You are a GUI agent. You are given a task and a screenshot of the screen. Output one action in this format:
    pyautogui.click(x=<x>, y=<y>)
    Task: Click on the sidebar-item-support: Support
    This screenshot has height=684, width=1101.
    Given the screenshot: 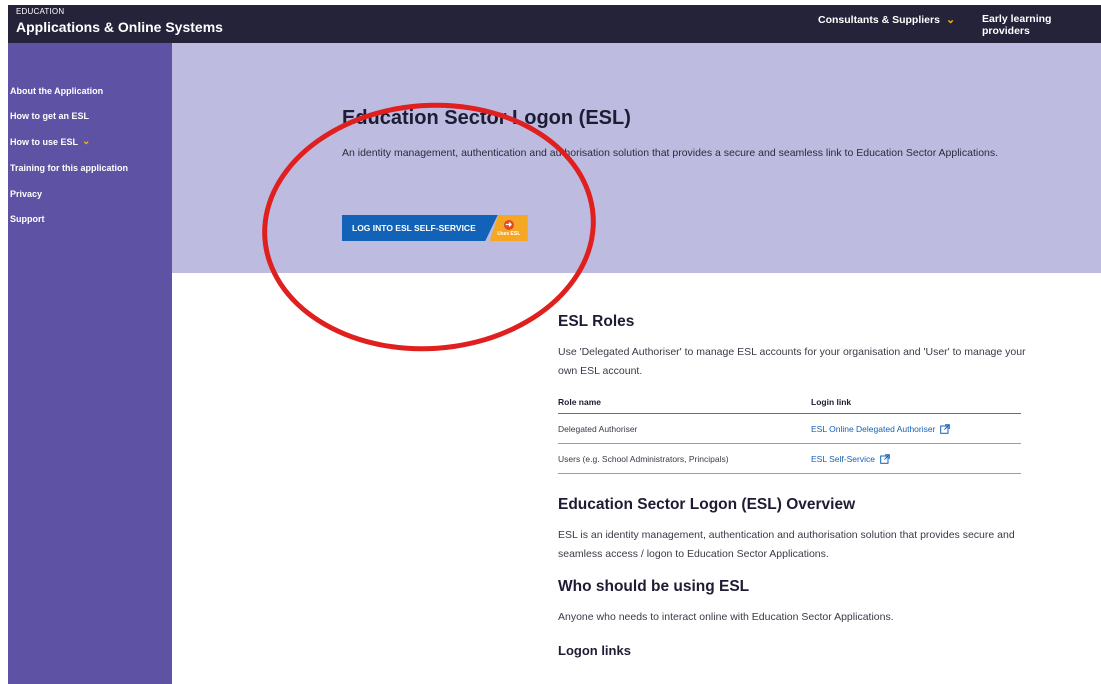 What is the action you would take?
    pyautogui.click(x=27, y=219)
    